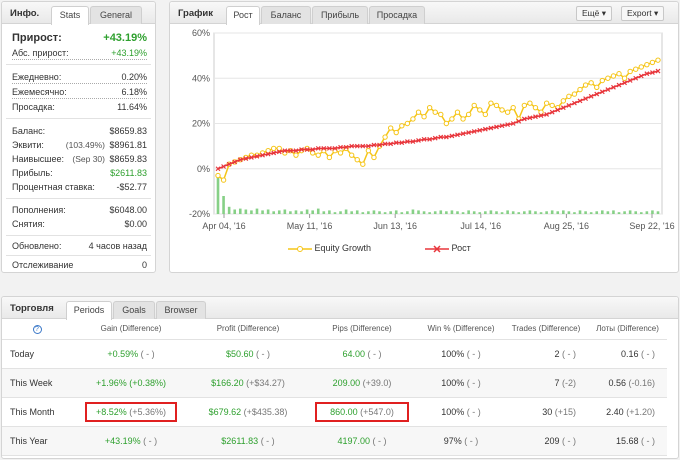 The image size is (680, 460). I want to click on highlight-box: +8.52% (+5.36%), so click(131, 411).